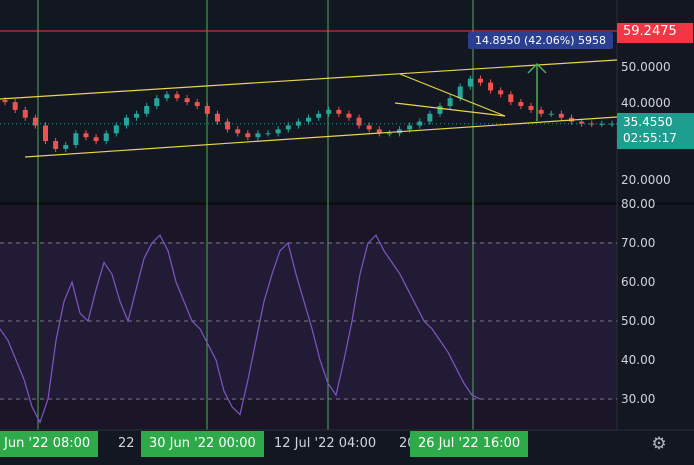 This screenshot has width=694, height=465. I want to click on measure-label: 14.8950 (42.06%) 5958, so click(541, 40).